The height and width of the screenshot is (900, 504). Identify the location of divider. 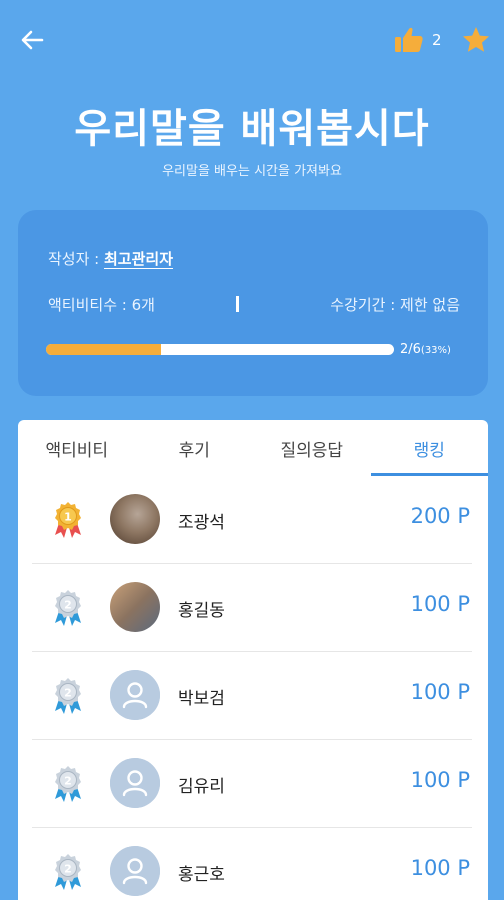
(237, 304).